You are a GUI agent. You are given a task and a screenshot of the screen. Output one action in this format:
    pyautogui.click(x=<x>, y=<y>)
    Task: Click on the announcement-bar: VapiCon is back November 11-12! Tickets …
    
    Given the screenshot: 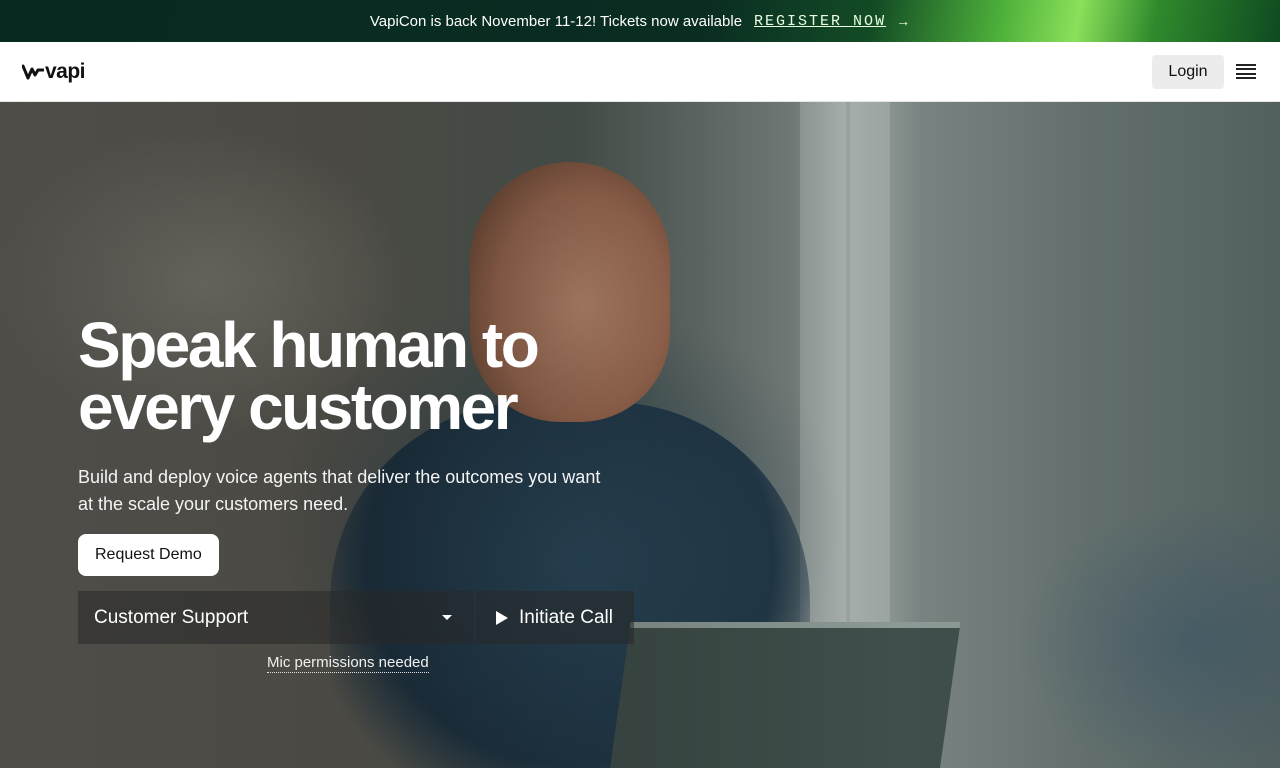 What is the action you would take?
    pyautogui.click(x=640, y=21)
    